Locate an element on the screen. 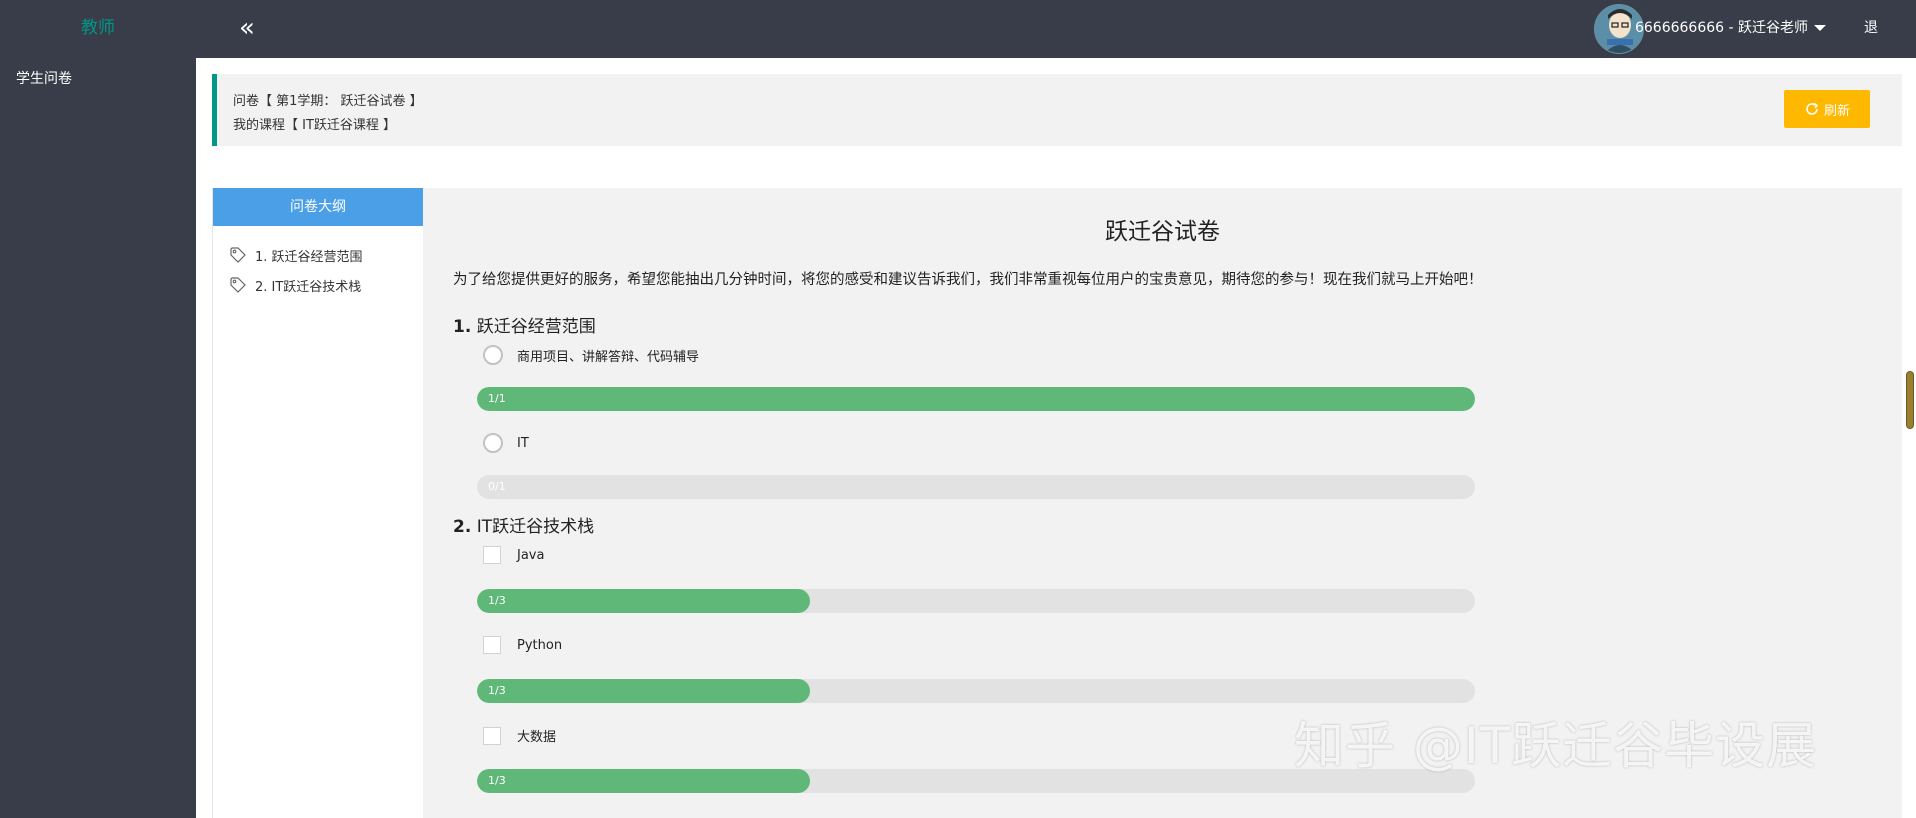  option-row: Python is located at coordinates (522, 645).